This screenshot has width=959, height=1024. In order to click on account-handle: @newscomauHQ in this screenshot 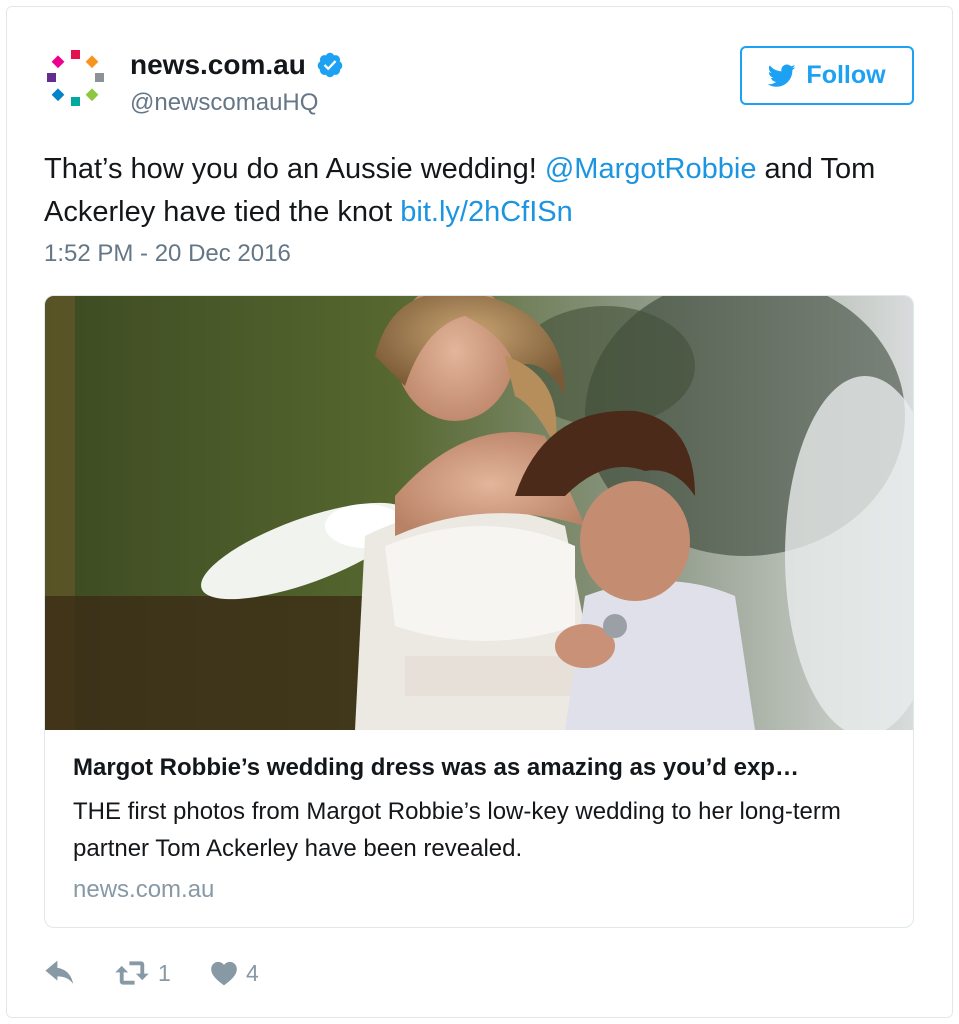, I will do `click(224, 103)`.